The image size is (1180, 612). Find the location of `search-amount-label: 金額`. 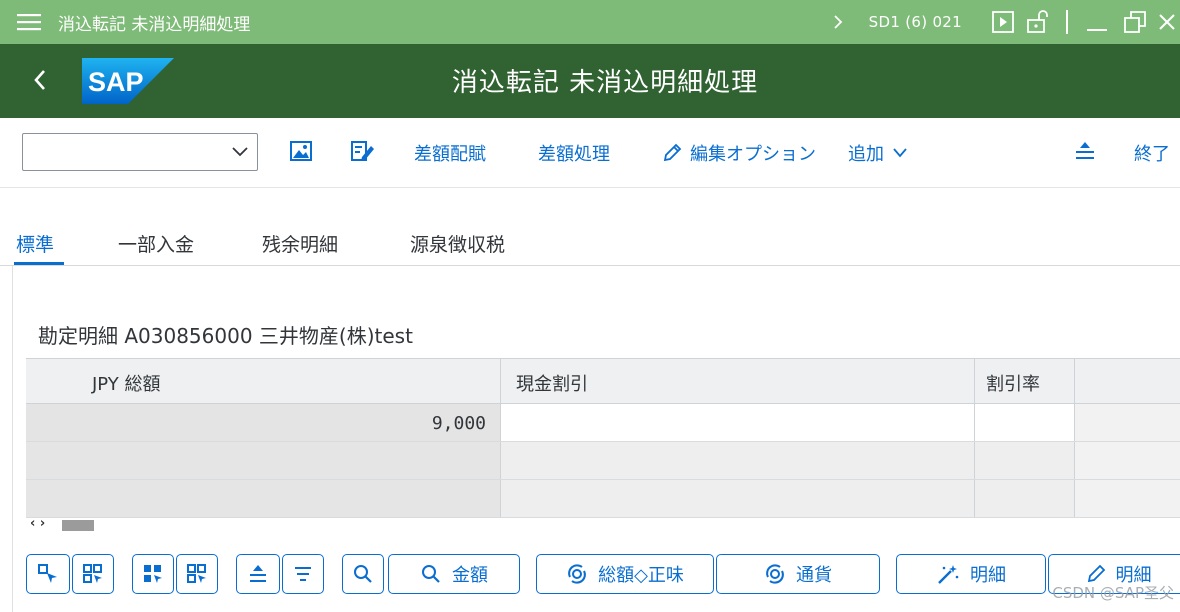

search-amount-label: 金額 is located at coordinates (470, 575).